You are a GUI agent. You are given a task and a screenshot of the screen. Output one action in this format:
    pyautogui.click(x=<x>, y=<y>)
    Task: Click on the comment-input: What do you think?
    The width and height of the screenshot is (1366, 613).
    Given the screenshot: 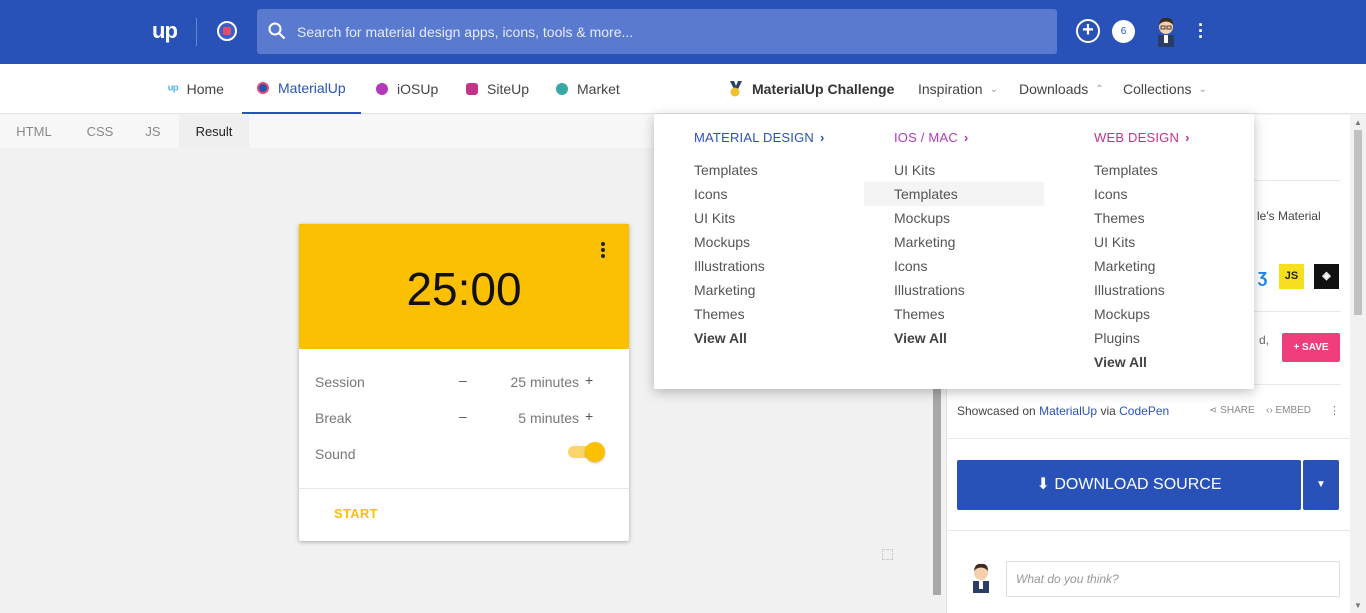 What is the action you would take?
    pyautogui.click(x=1173, y=579)
    